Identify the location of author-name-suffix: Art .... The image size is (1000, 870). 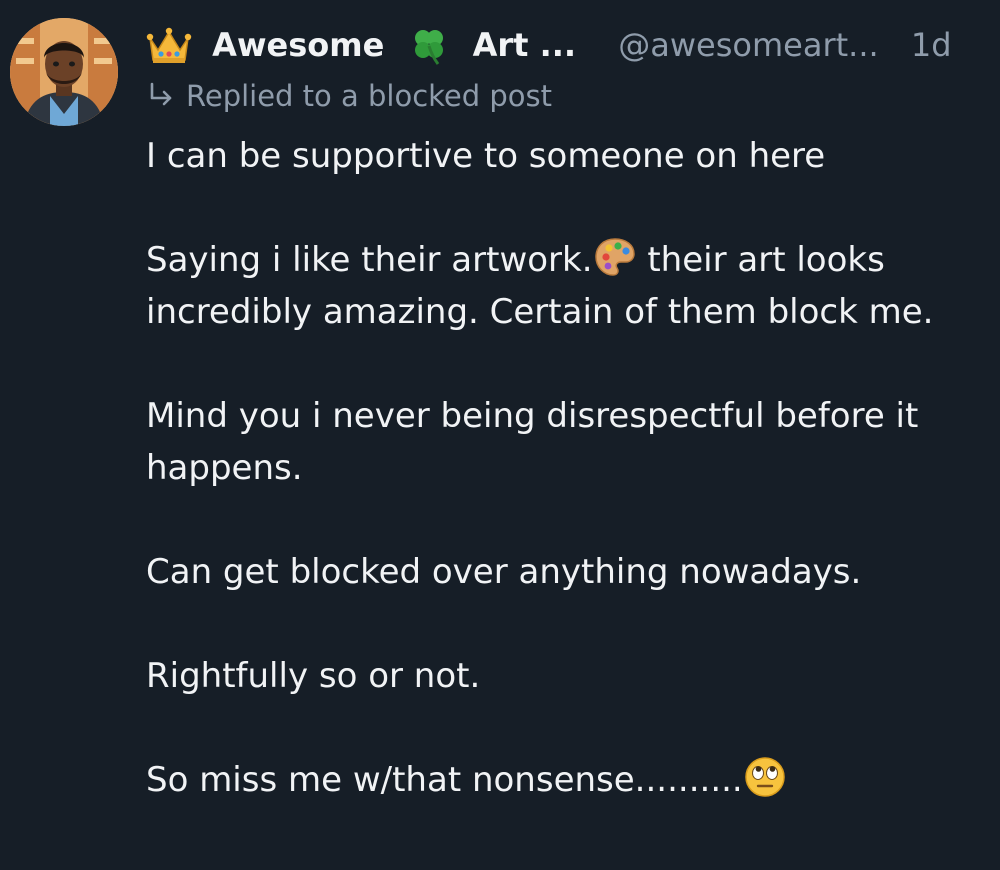
(524, 45).